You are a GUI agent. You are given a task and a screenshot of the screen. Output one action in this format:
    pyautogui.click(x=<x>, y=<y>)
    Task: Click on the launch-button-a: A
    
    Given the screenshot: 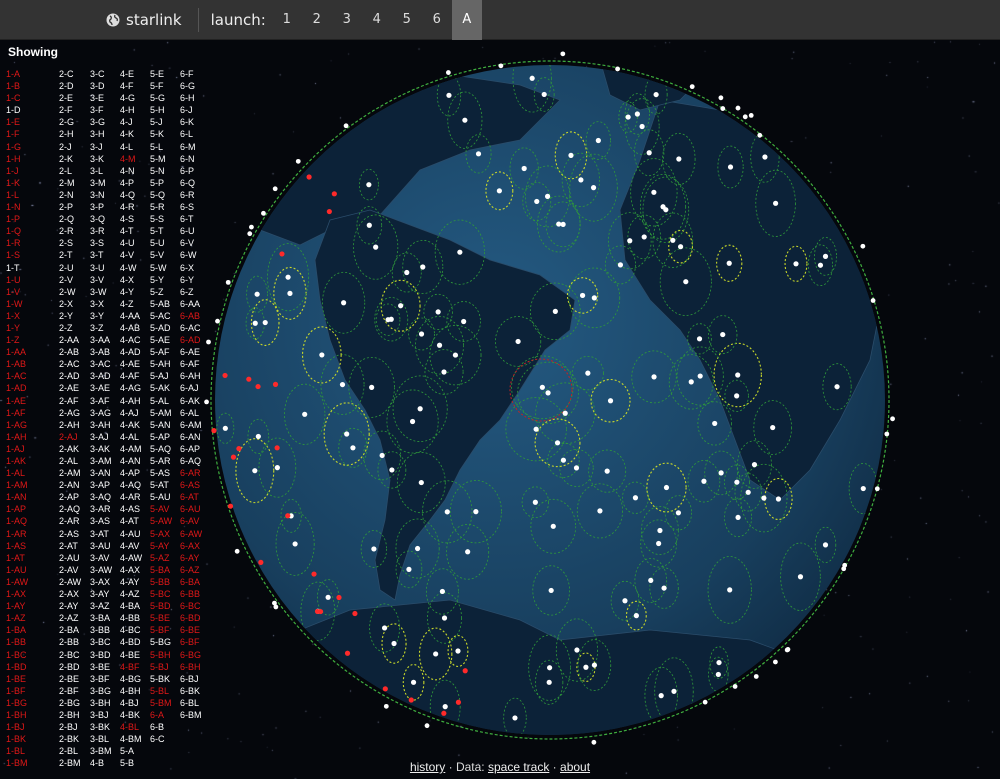 What is the action you would take?
    pyautogui.click(x=466, y=20)
    